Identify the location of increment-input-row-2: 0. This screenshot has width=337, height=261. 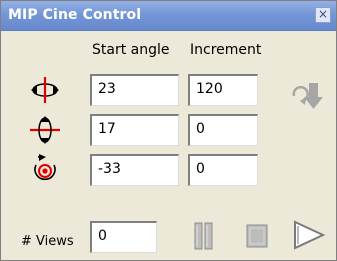
(223, 130).